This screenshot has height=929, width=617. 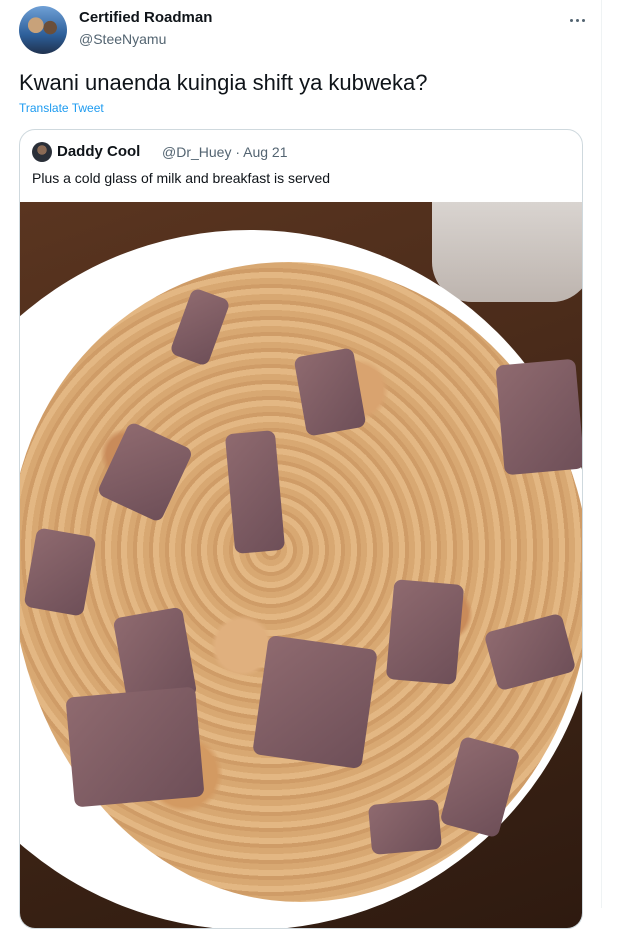 What do you see at coordinates (225, 152) in the screenshot?
I see `quoted-author-handle-date: @Dr_Huey · Aug 21` at bounding box center [225, 152].